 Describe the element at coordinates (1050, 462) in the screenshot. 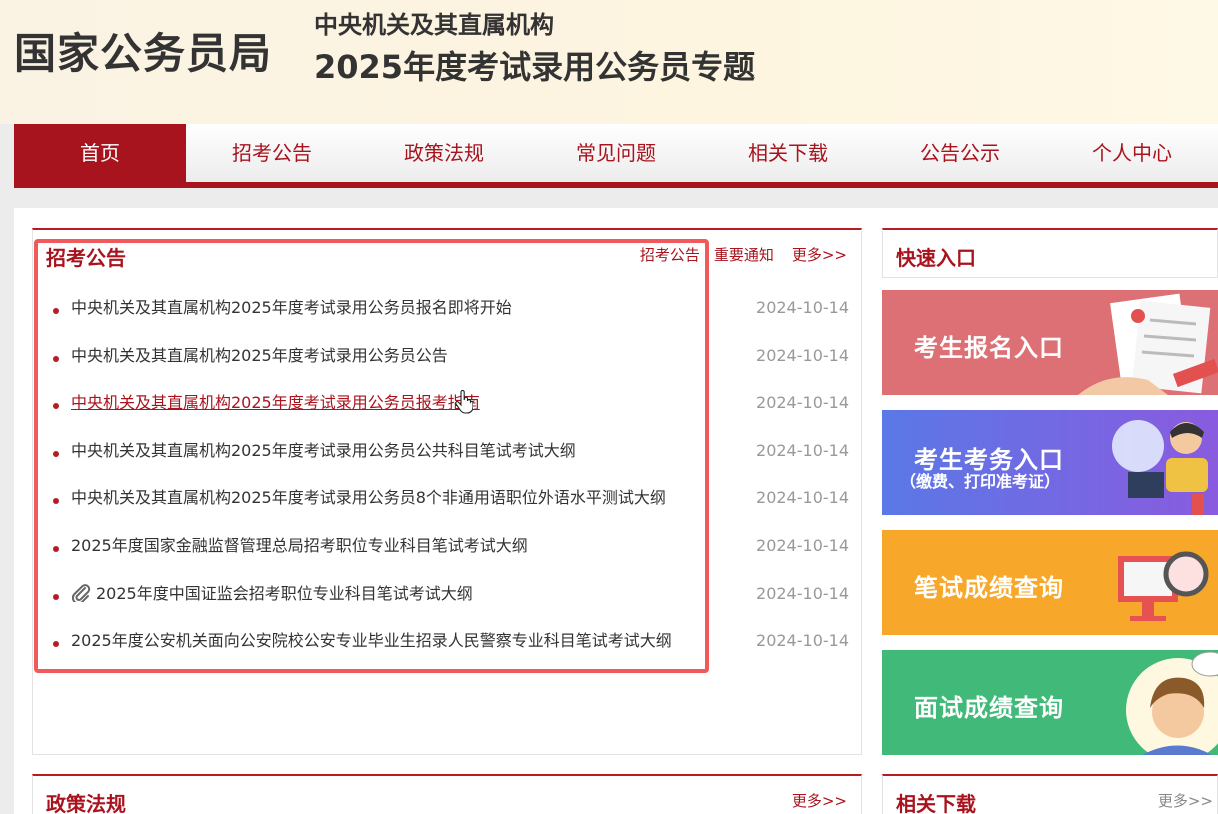

I see `candidate-exam-affairs-tile: 考生考务入口 （缴费、打印准考证）` at that location.